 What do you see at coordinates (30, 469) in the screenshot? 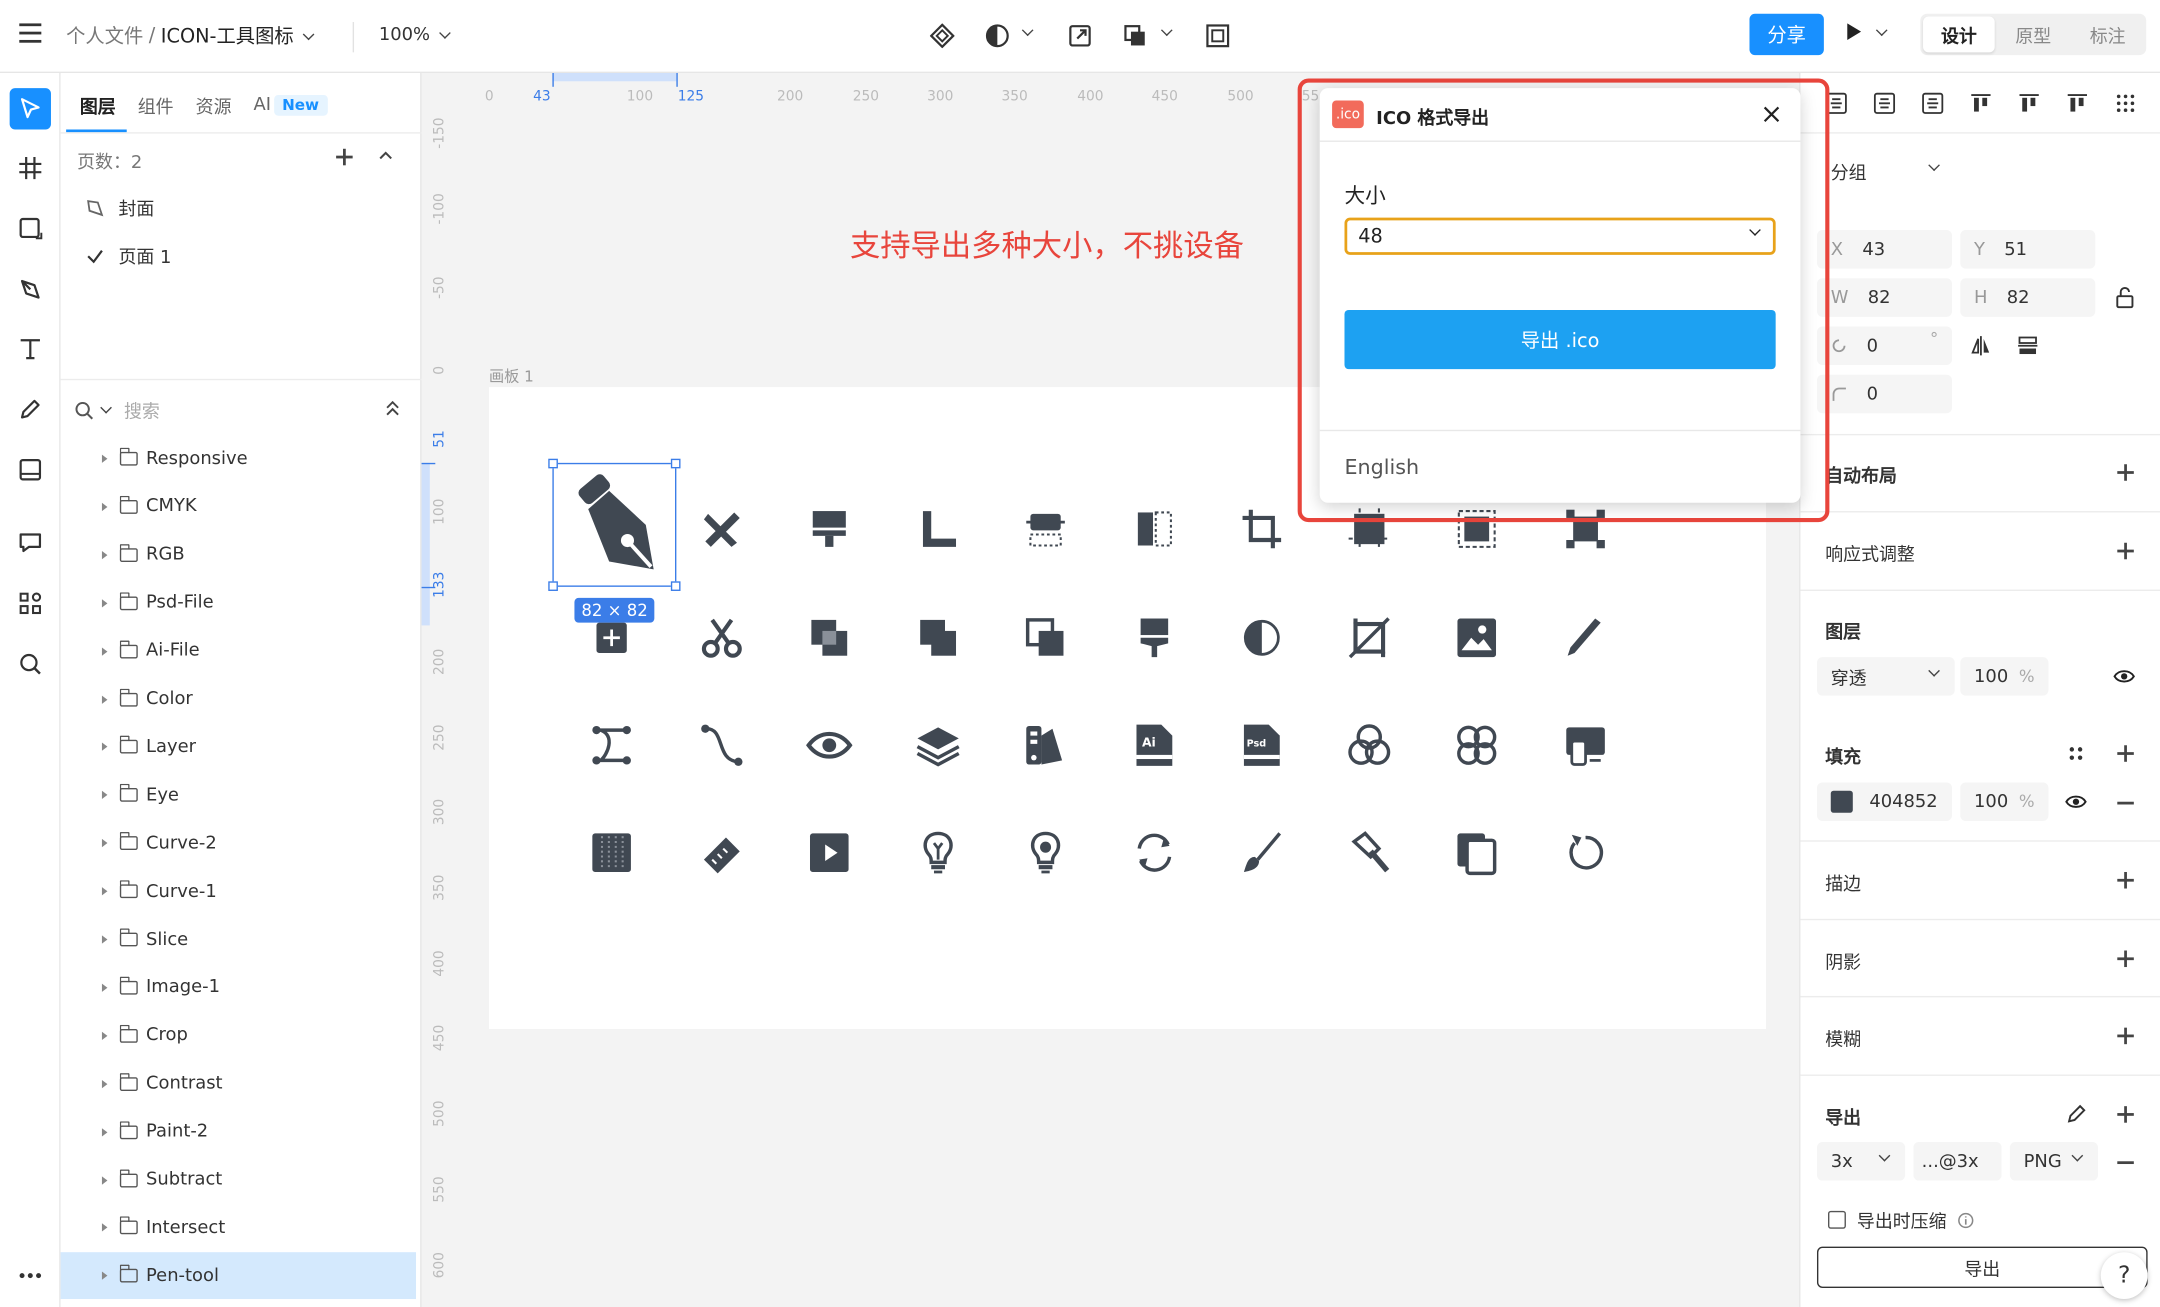
I see `image-tool` at bounding box center [30, 469].